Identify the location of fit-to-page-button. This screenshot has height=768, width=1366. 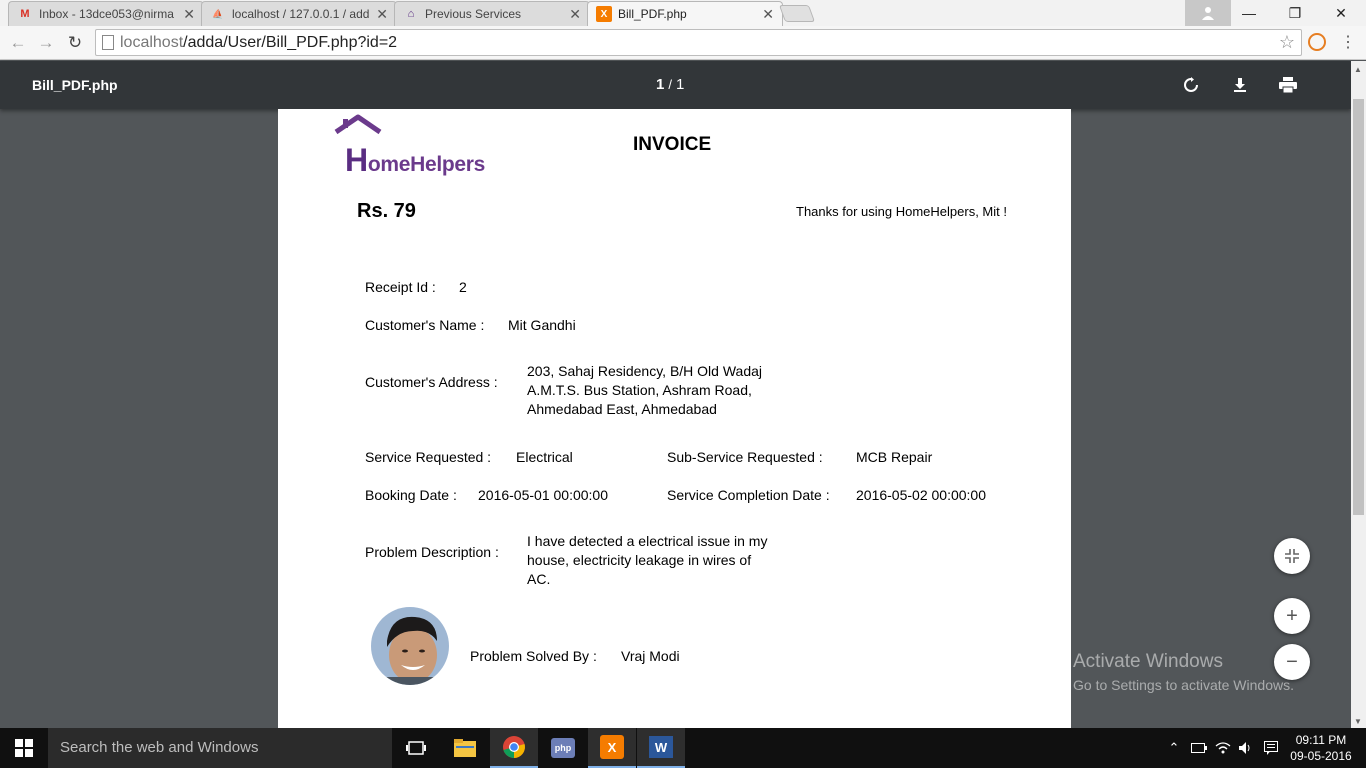
(1292, 556).